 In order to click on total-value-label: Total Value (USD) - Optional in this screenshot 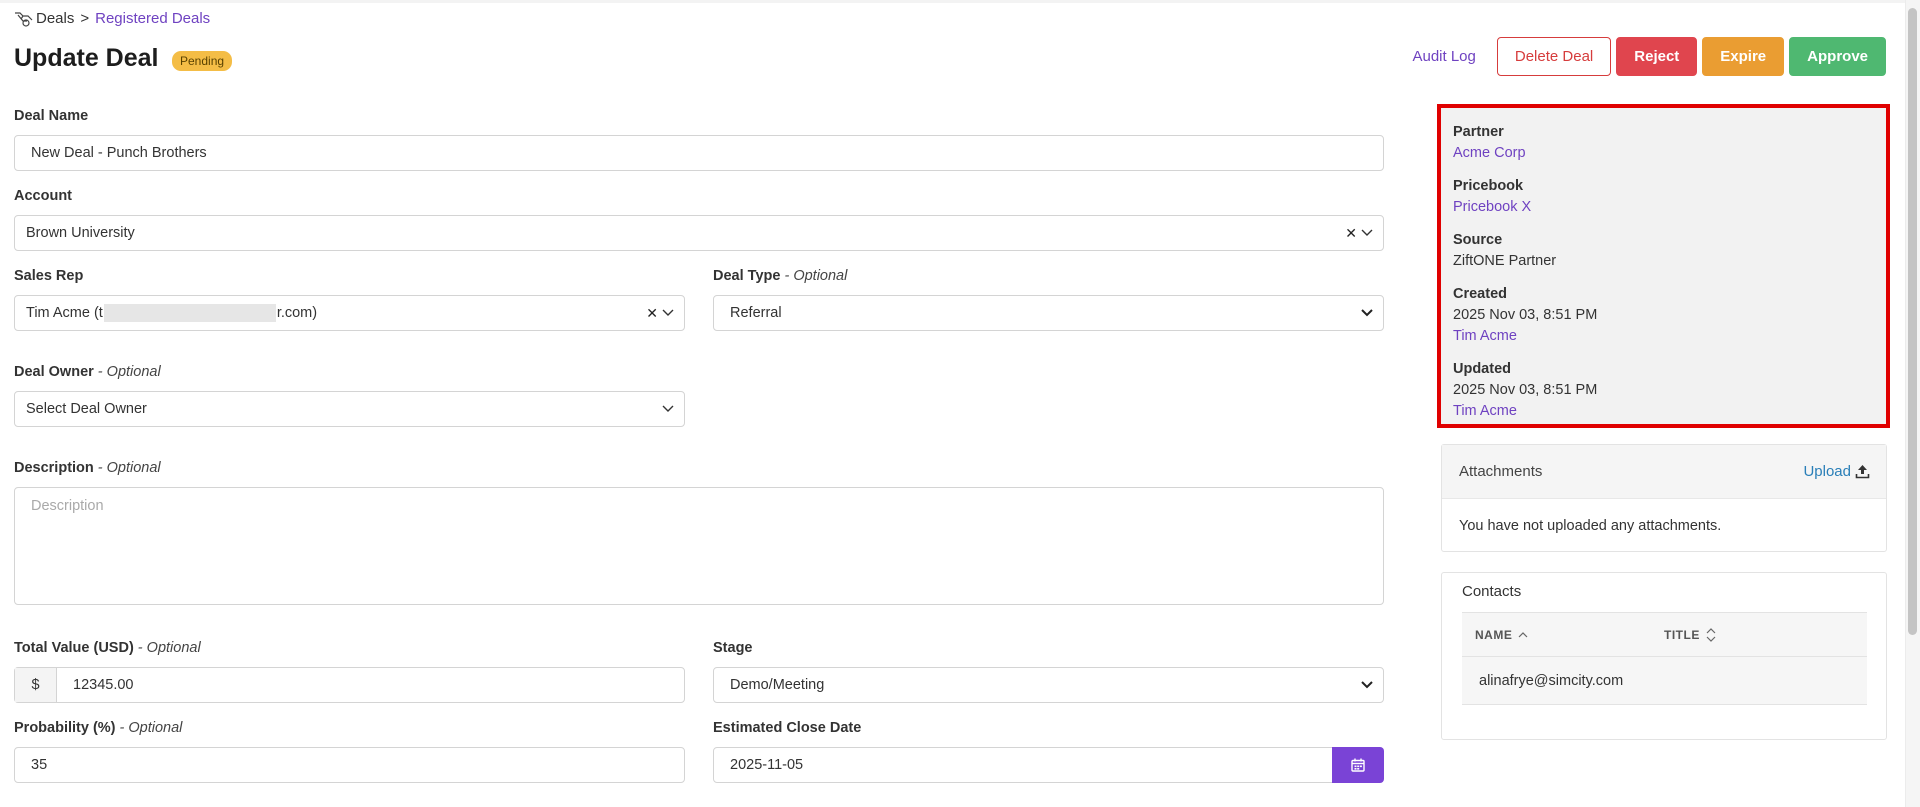, I will do `click(107, 648)`.